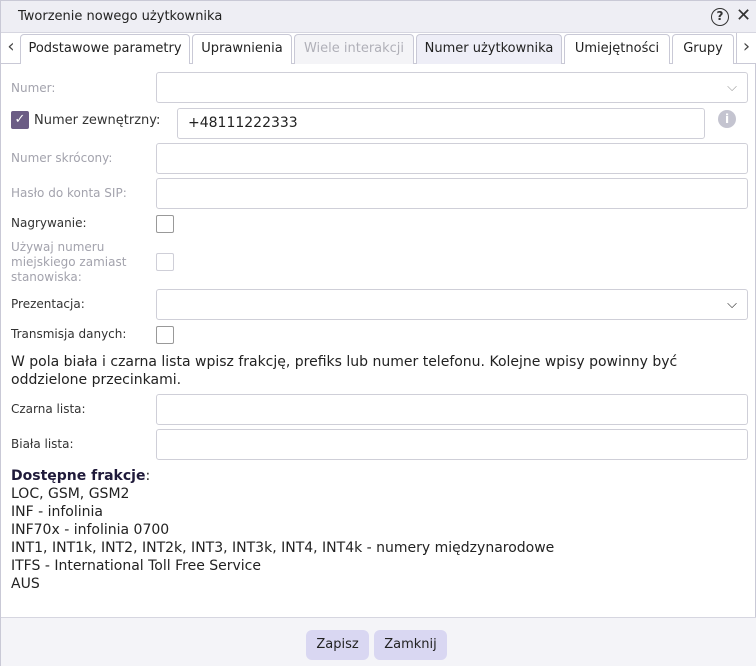 Image resolution: width=756 pixels, height=666 pixels. Describe the element at coordinates (441, 123) in the screenshot. I see `numer-zewnetrzny-input: +48111222333` at that location.